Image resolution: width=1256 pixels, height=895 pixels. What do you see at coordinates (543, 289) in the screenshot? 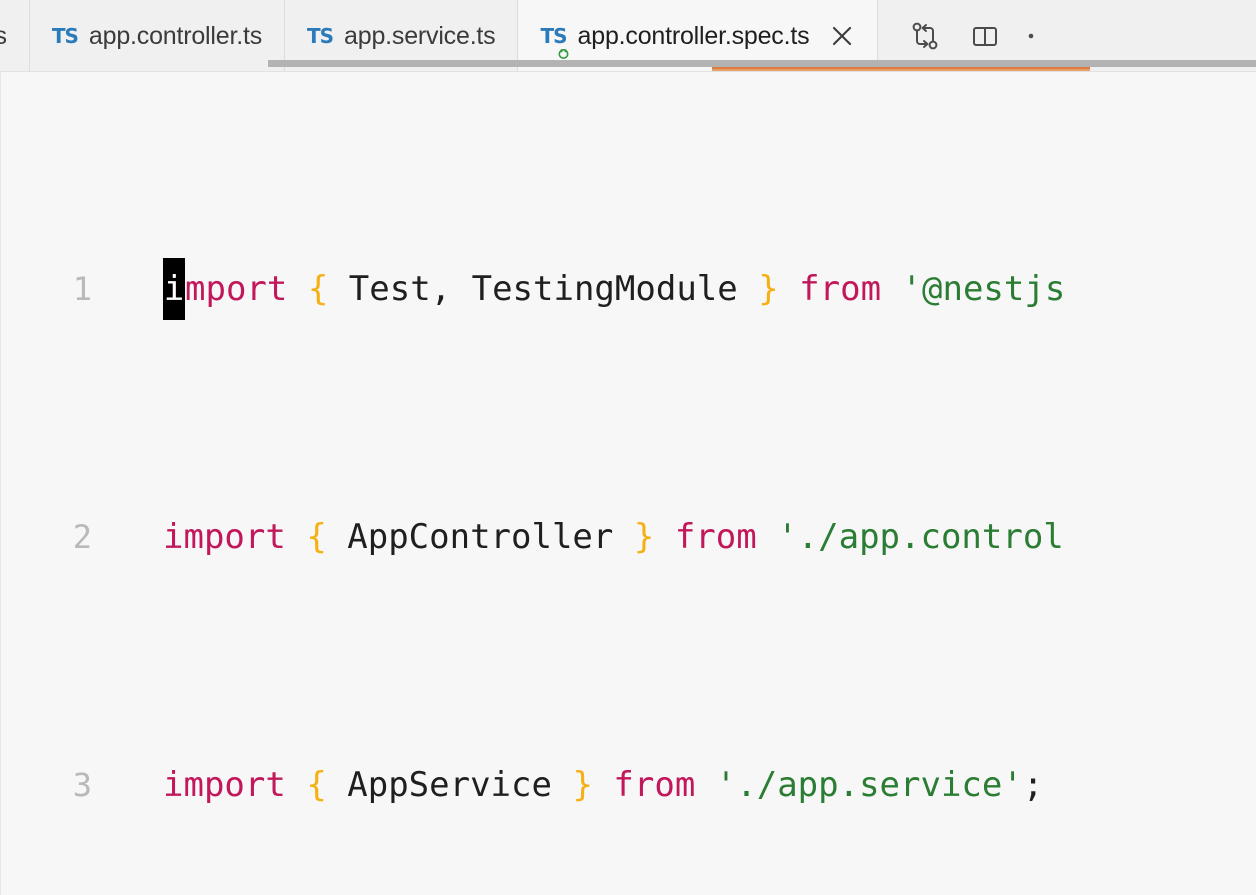
I see `token-identifier: Test, TestingModule` at bounding box center [543, 289].